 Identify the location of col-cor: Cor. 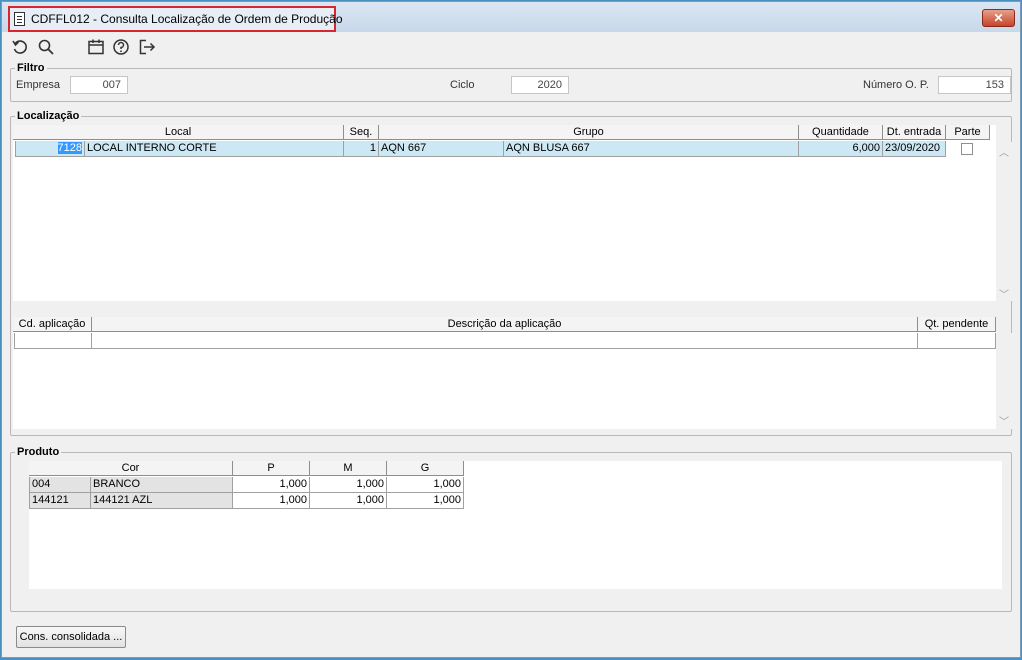
(131, 468).